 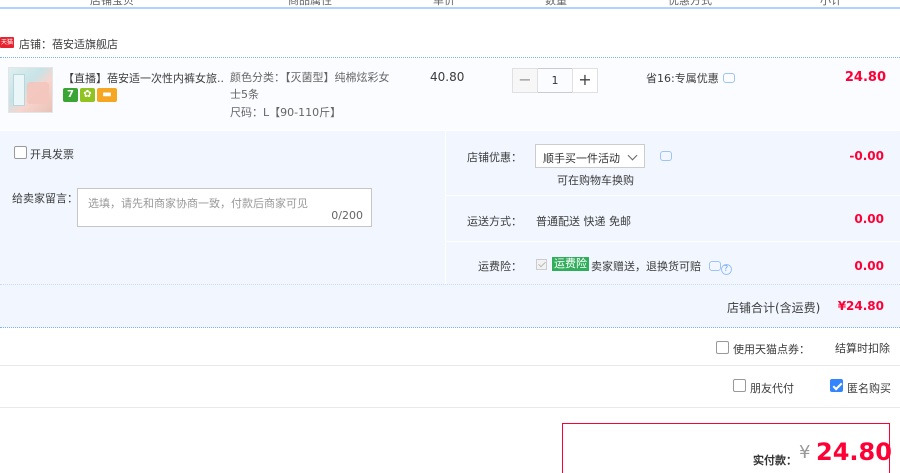 I want to click on message-label: 给卖家留言：, so click(x=45, y=198).